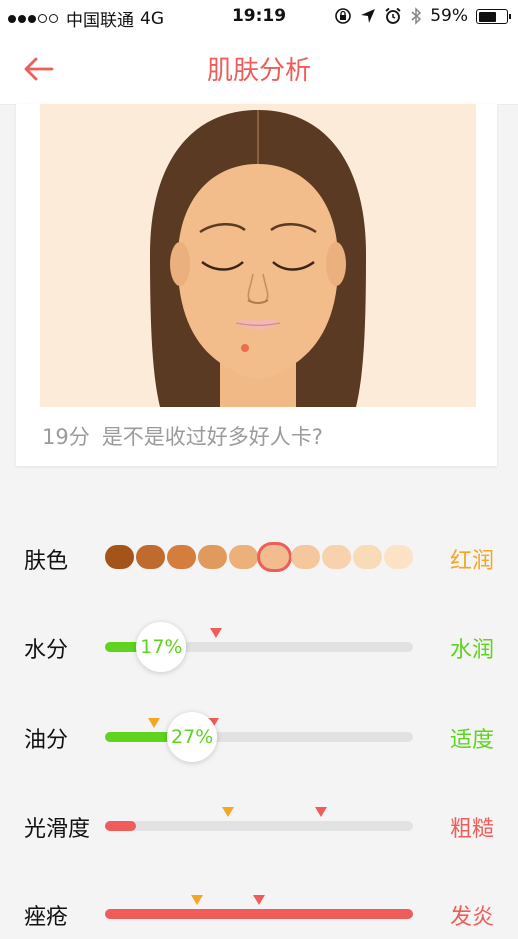  I want to click on page-title: 肌肤分析, so click(258, 71).